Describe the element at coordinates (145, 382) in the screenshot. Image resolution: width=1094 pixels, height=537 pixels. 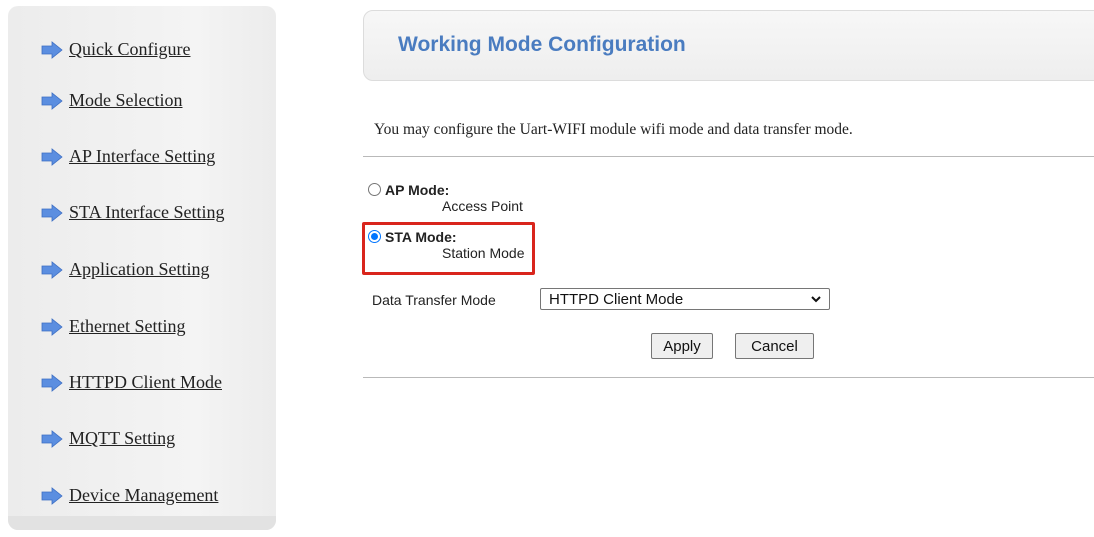
I see `sidebar-item-label: HTTPD Client Mode` at that location.